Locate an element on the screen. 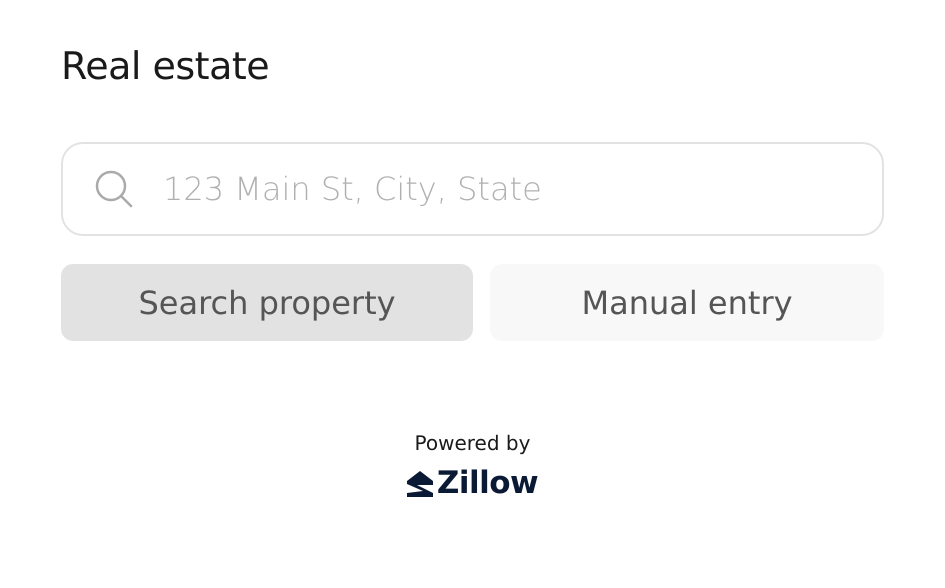 Image resolution: width=945 pixels, height=588 pixels. search-icon is located at coordinates (114, 189).